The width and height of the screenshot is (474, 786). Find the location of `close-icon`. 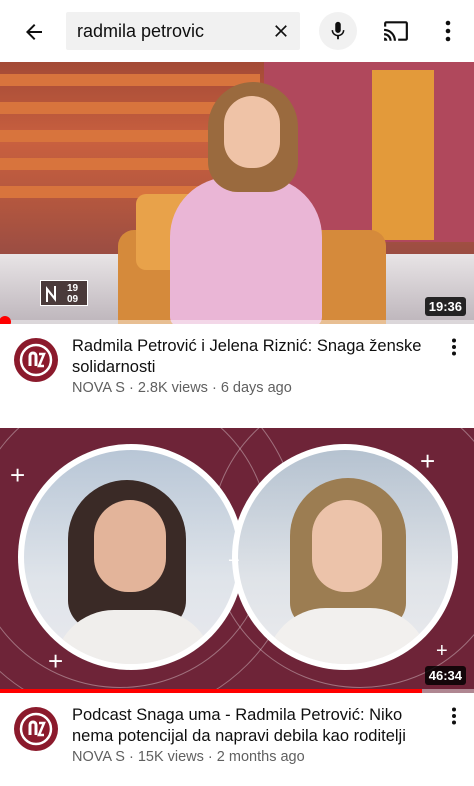

close-icon is located at coordinates (281, 31).